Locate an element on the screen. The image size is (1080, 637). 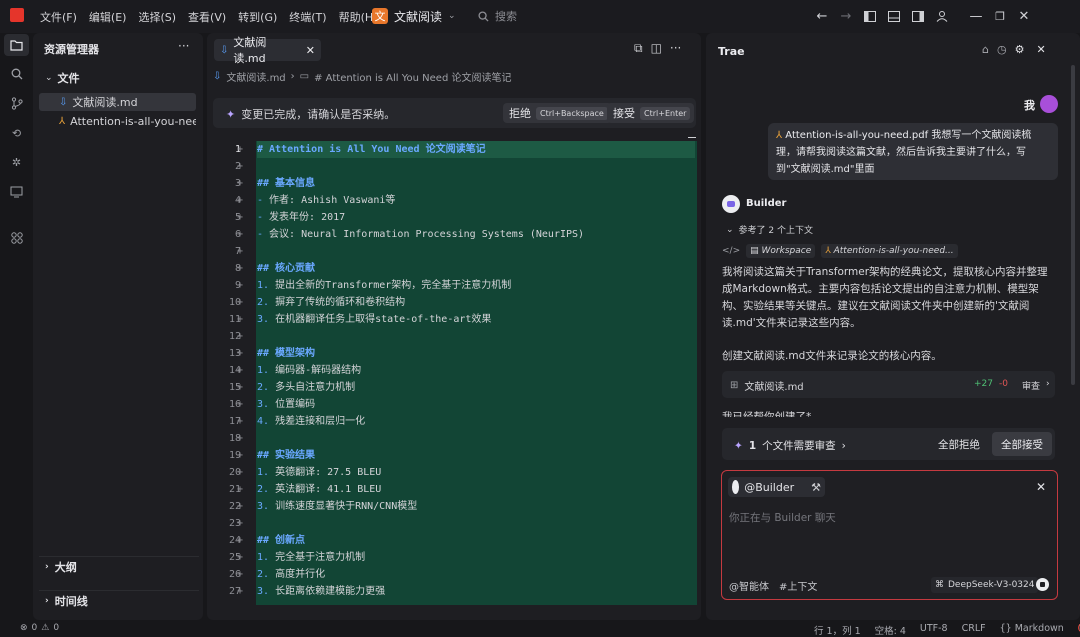
accept-button: 接受 Ctrl+Enter is located at coordinates (651, 113).